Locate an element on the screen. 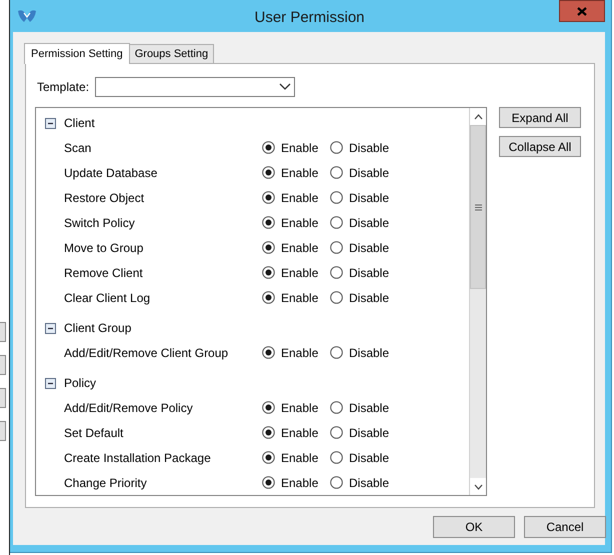  group-label: Client Group is located at coordinates (98, 328).